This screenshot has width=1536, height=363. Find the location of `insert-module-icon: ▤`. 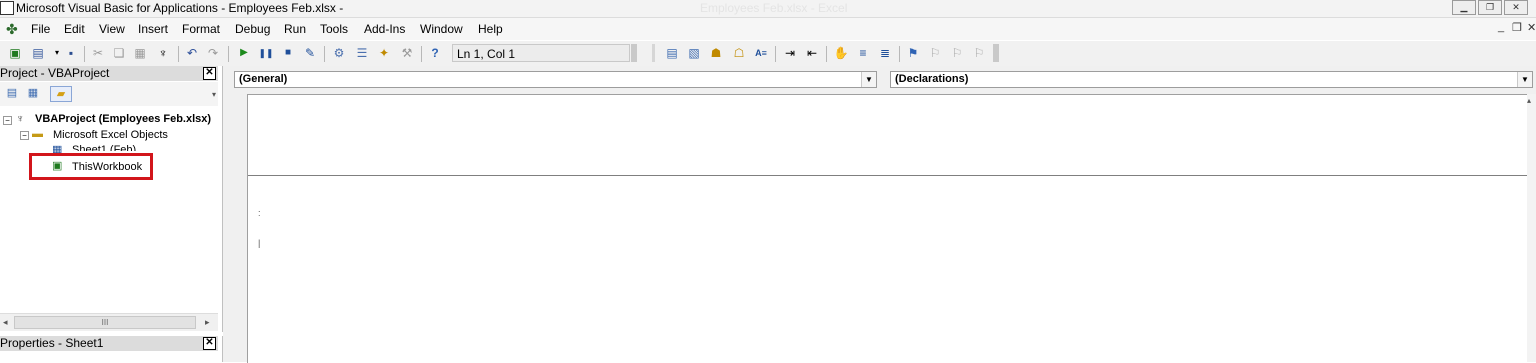

insert-module-icon: ▤ is located at coordinates (38, 53).